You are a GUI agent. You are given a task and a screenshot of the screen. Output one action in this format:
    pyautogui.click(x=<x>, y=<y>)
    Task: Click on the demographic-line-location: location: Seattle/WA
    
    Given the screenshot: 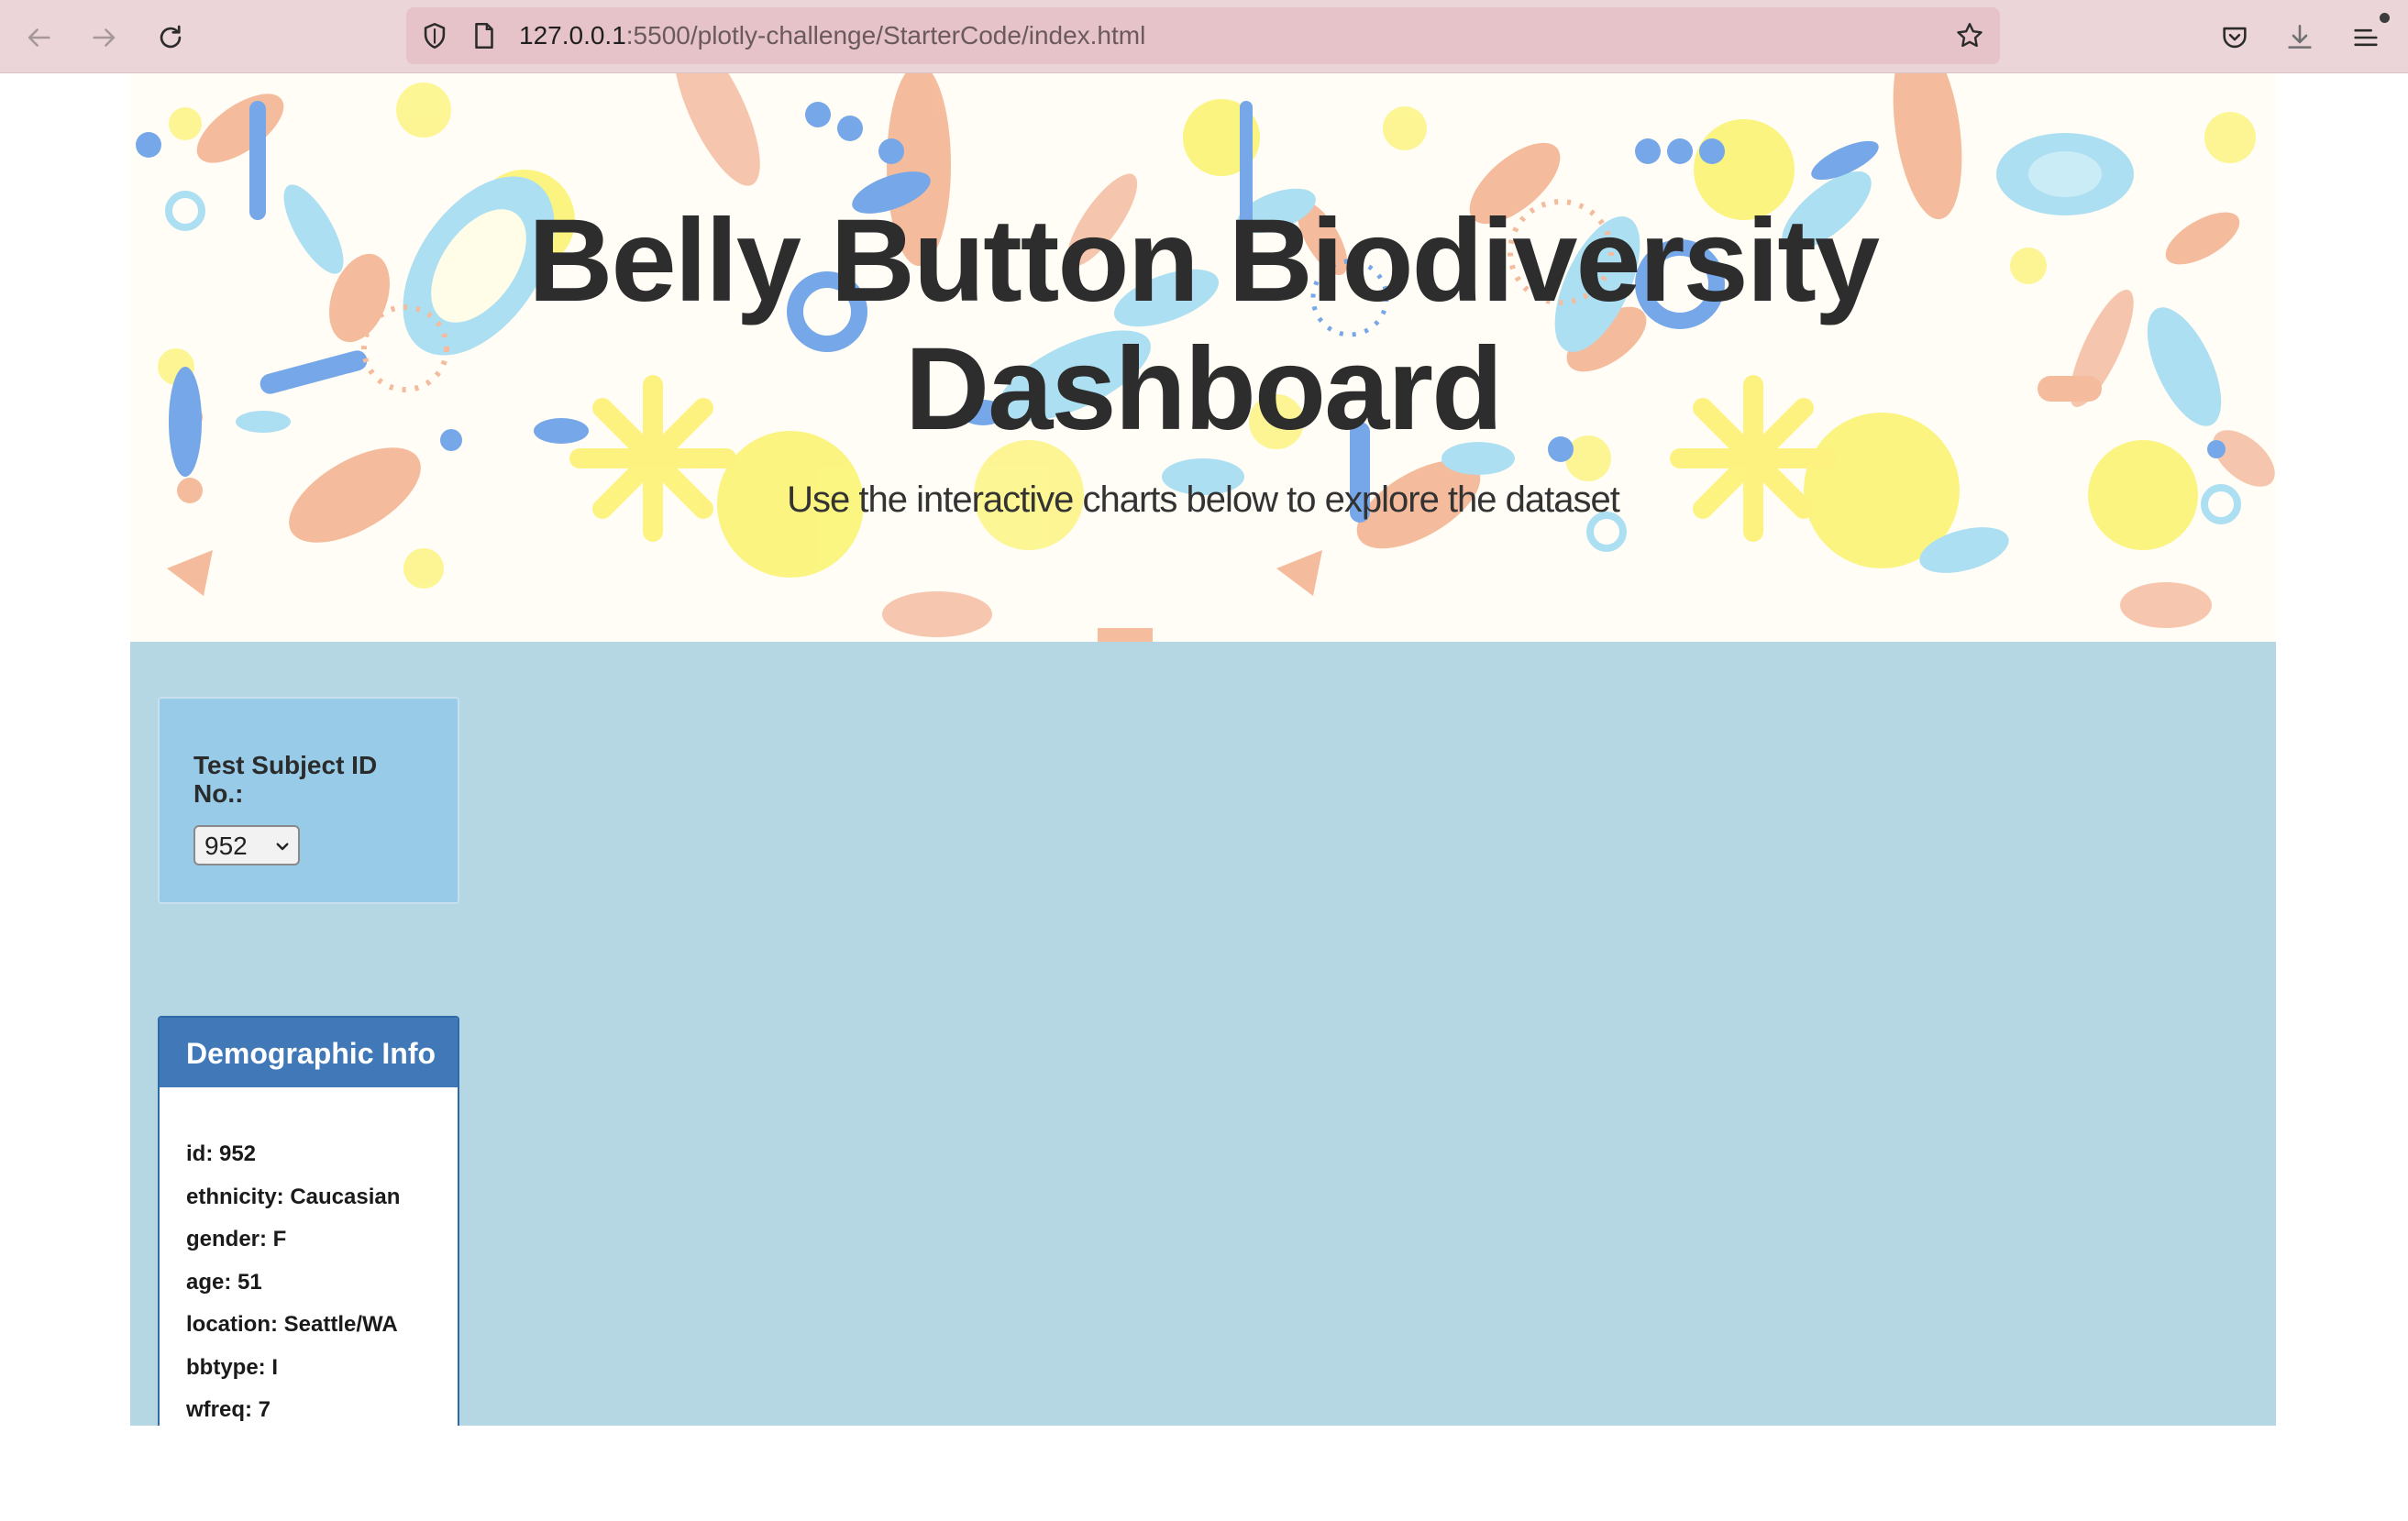 What is the action you would take?
    pyautogui.click(x=292, y=1324)
    